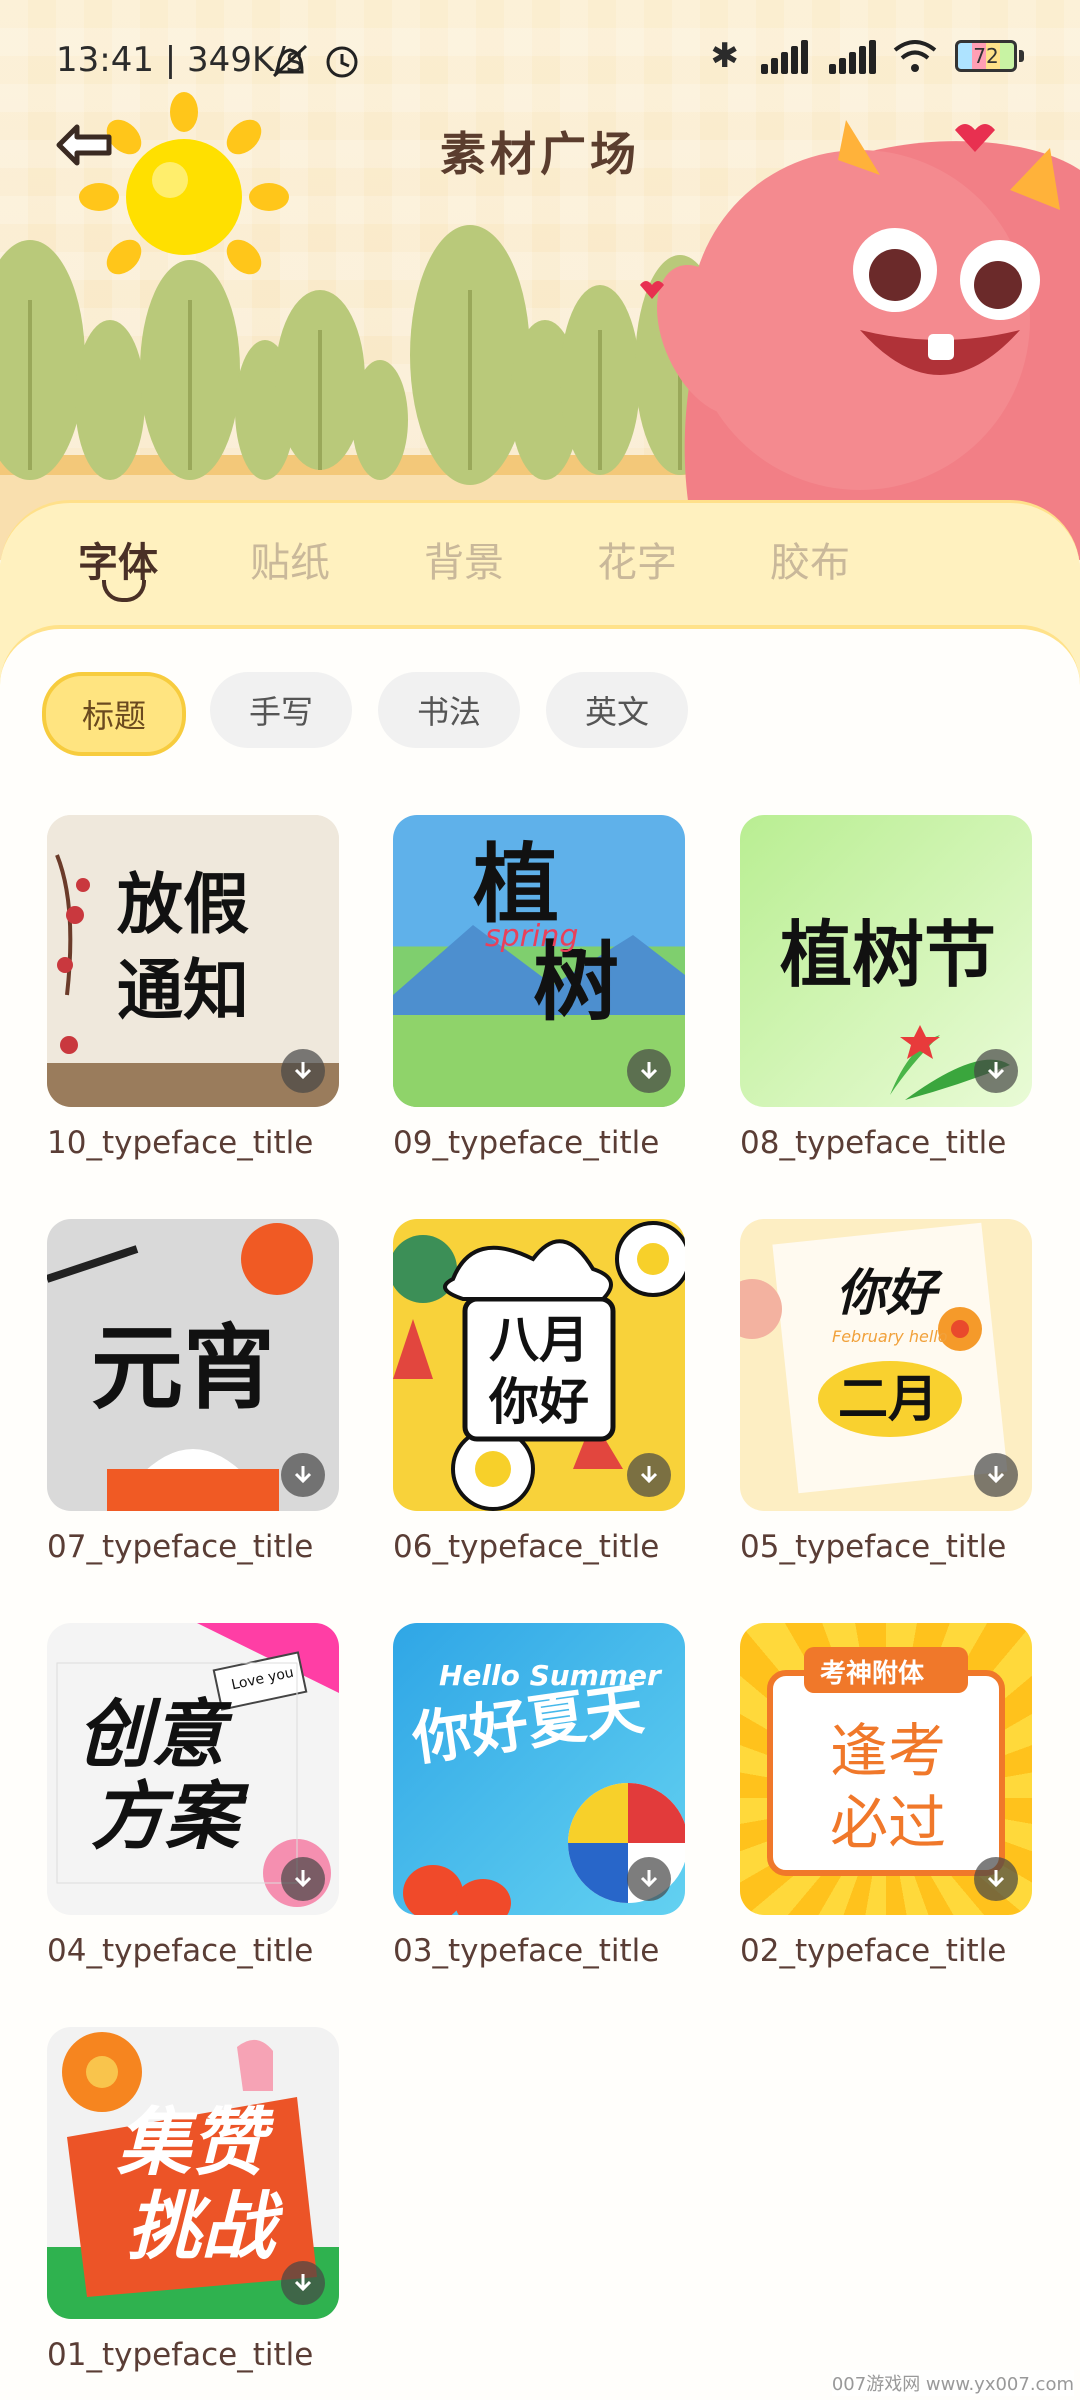  I want to click on filter-chip-title: 标题, so click(114, 714).